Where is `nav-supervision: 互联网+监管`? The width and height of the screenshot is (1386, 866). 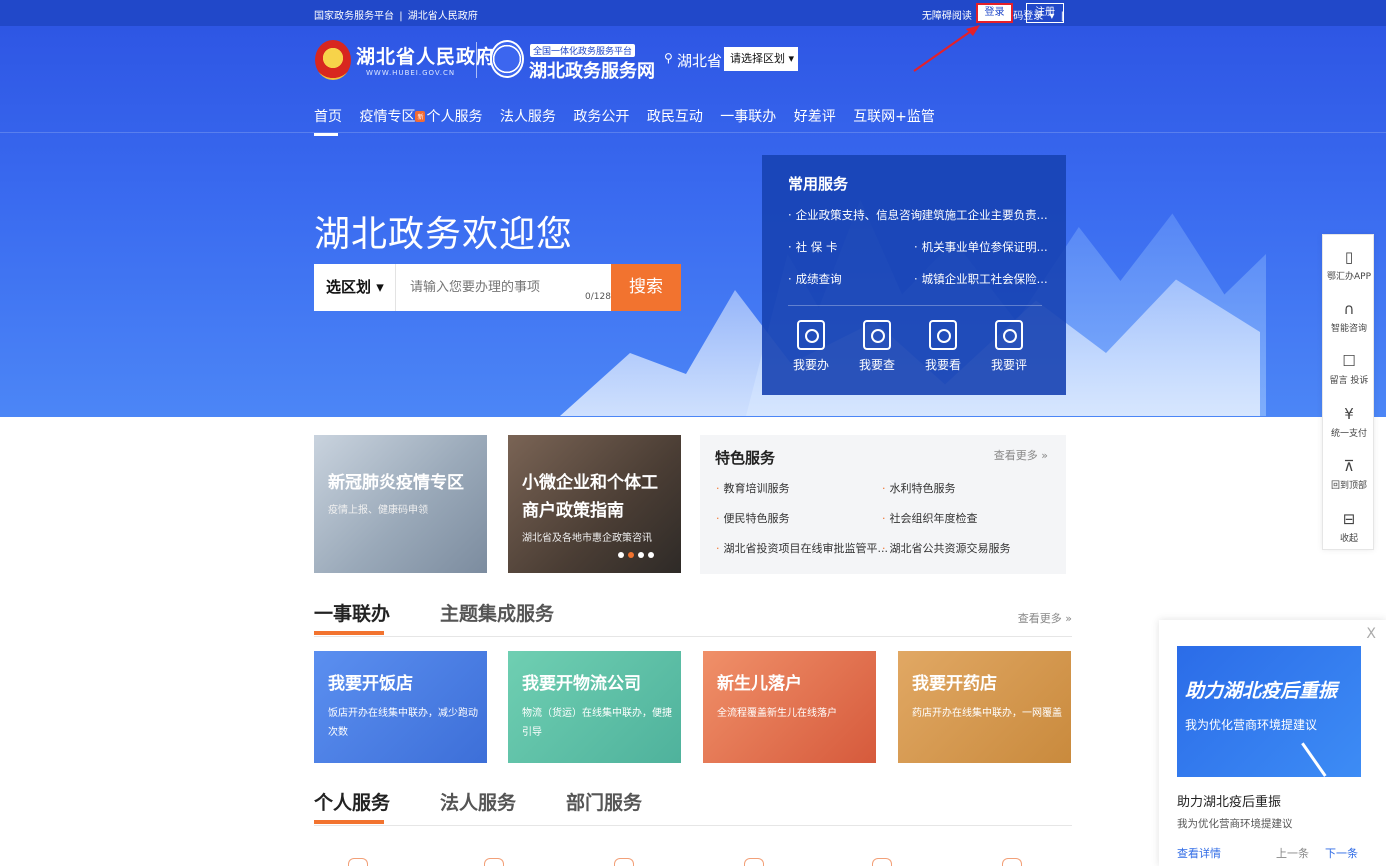 nav-supervision: 互联网+监管 is located at coordinates (894, 116).